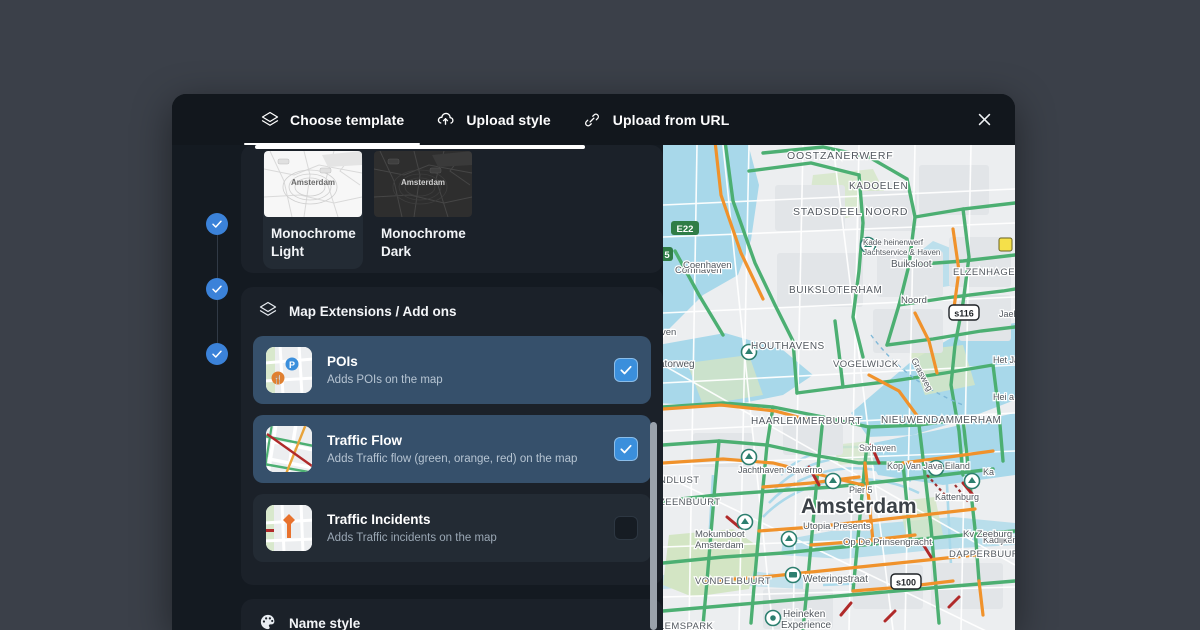 The width and height of the screenshot is (1200, 630). I want to click on tab-label: Choose template, so click(347, 119).